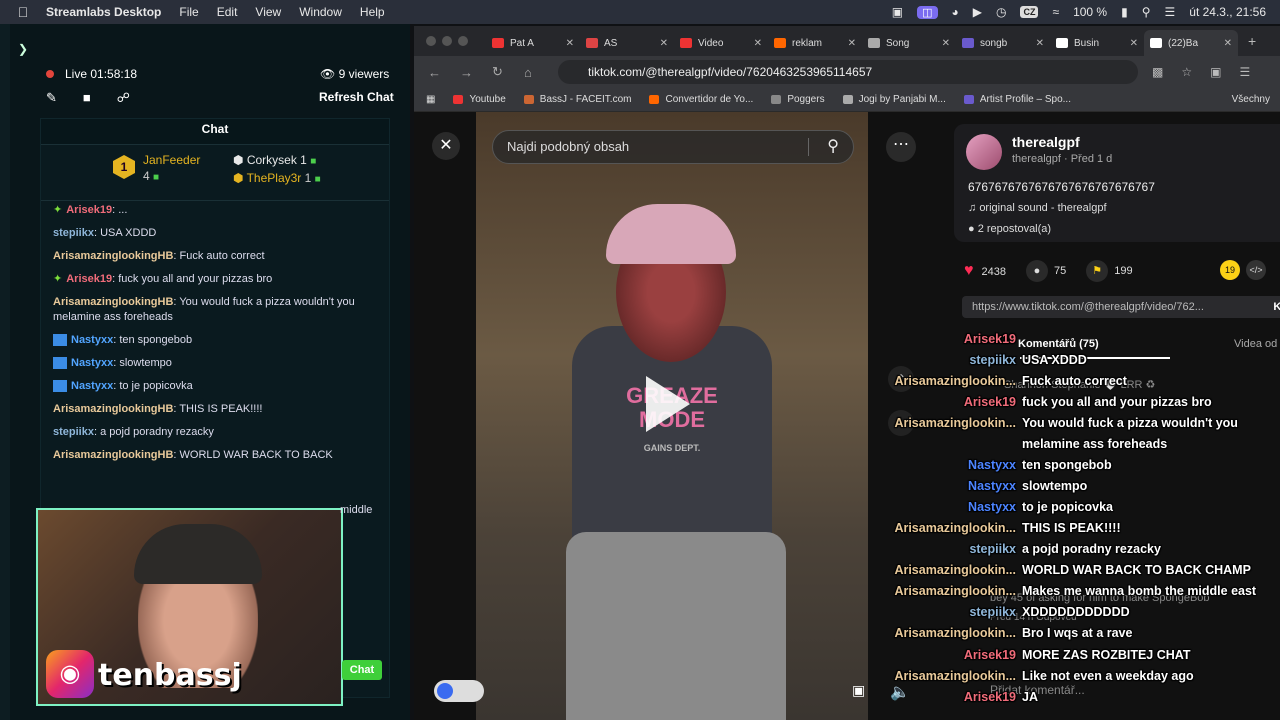 This screenshot has height=720, width=1280. Describe the element at coordinates (985, 271) in the screenshot. I see `like-button: ♥ 2438` at that location.